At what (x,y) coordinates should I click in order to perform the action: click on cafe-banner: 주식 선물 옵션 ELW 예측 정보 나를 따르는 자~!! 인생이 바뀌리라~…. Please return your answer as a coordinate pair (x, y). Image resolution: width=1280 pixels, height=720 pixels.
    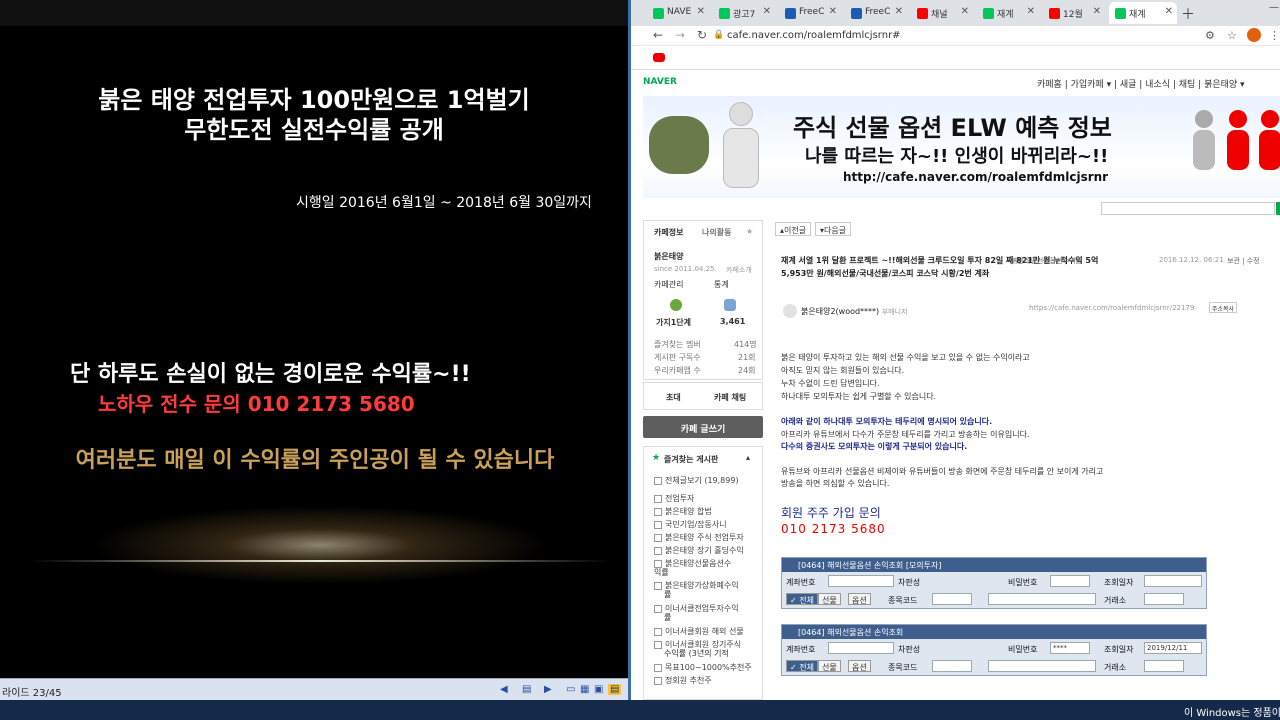
    Looking at the image, I should click on (961, 147).